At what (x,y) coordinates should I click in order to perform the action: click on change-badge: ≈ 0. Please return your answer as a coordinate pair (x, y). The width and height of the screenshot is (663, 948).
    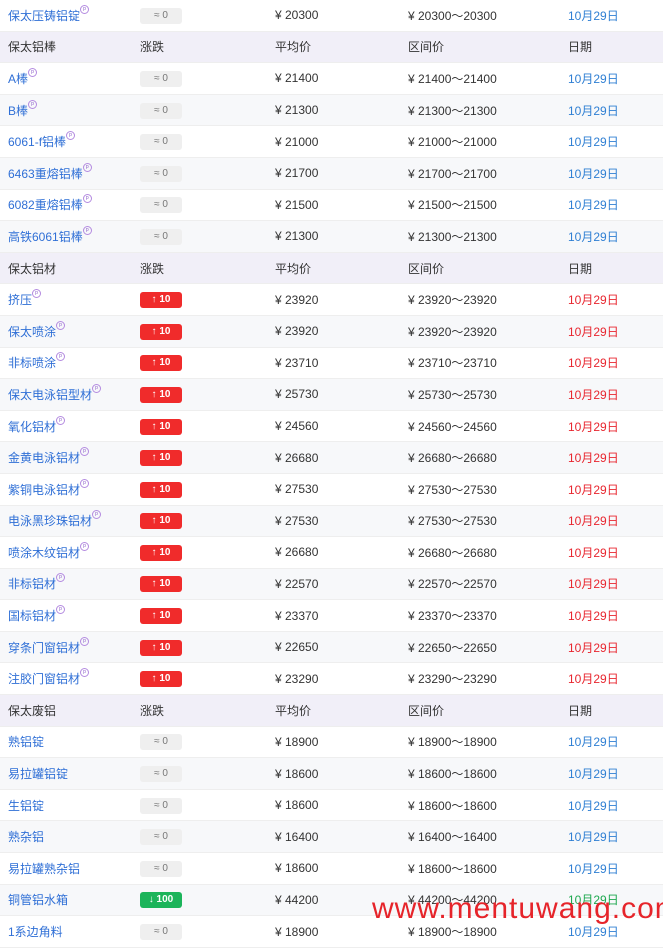
    Looking at the image, I should click on (161, 142).